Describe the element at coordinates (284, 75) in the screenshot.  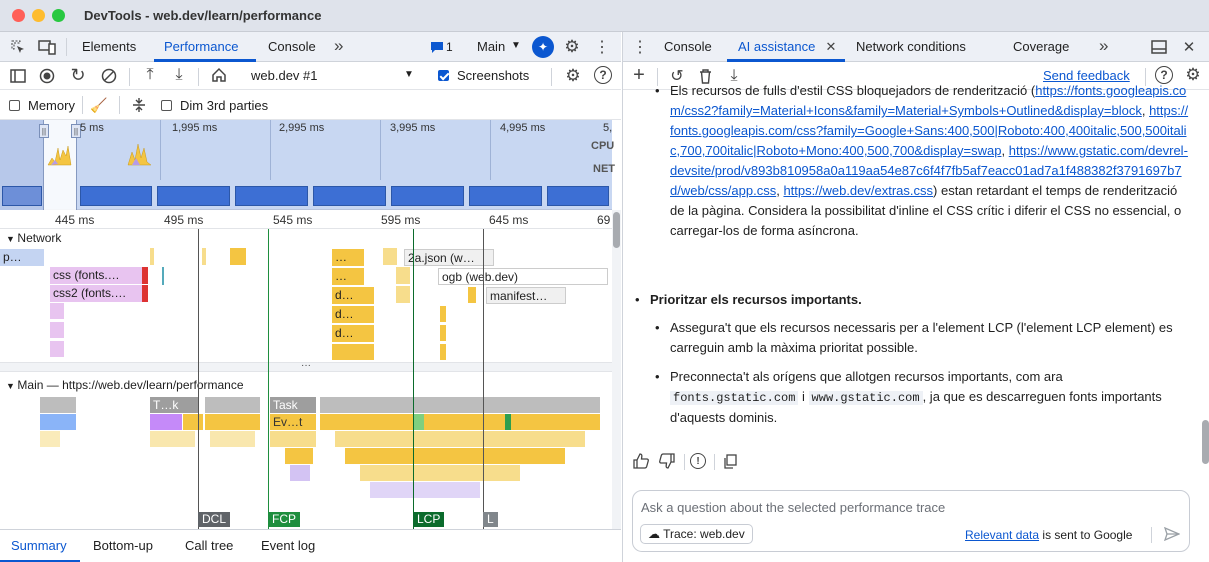
I see `recording-selector: web.dev #1` at that location.